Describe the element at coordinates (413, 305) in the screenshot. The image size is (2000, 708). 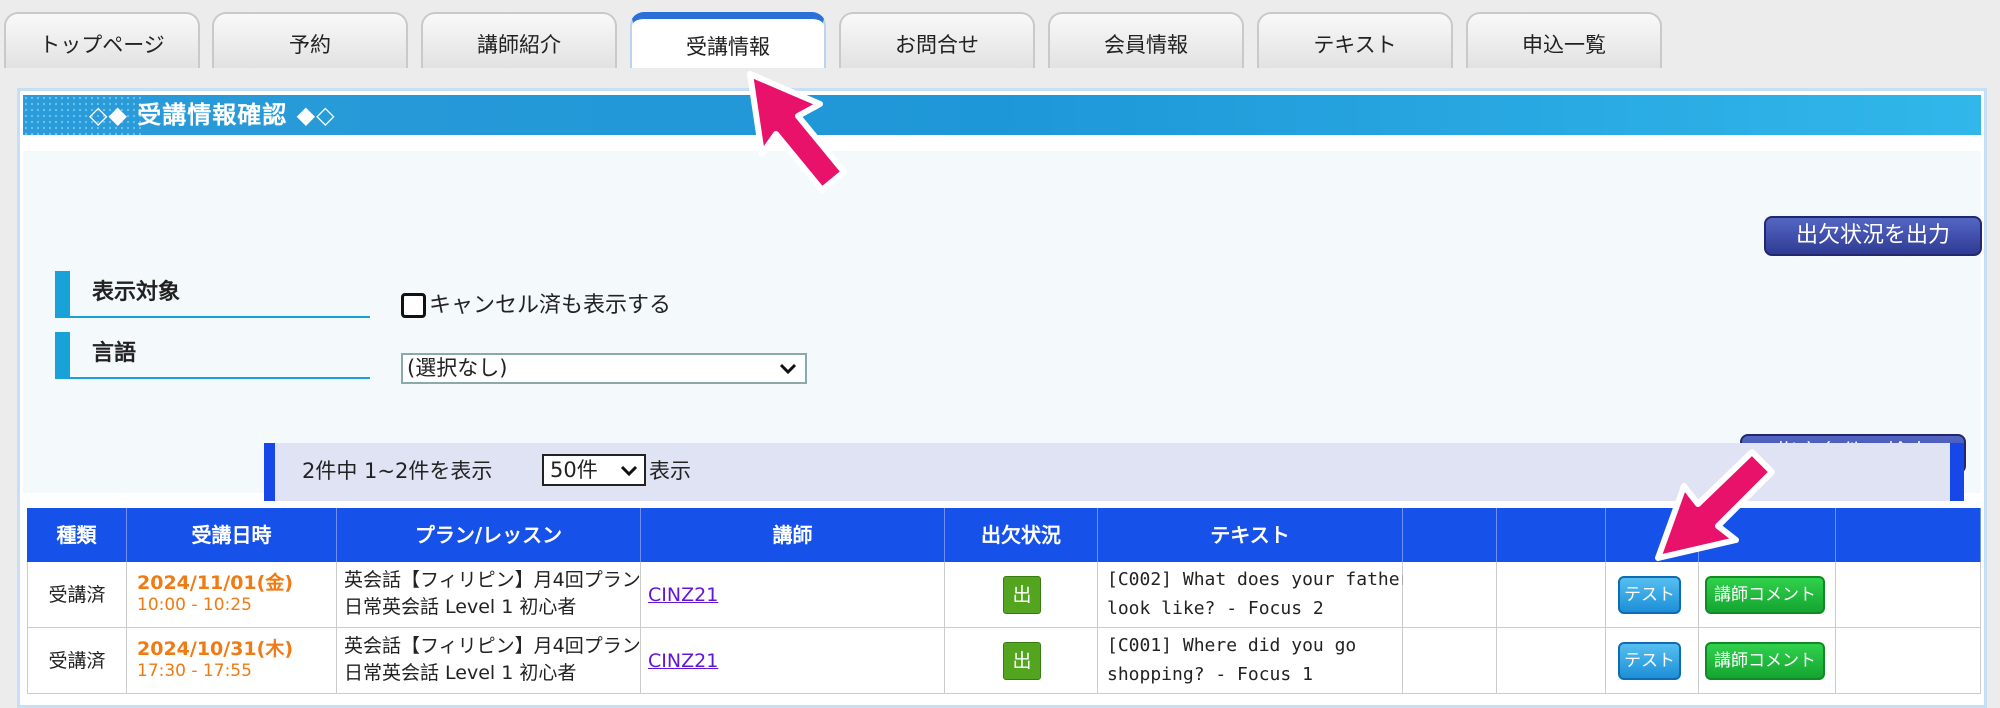
I see `show-cancelled-checkbox` at that location.